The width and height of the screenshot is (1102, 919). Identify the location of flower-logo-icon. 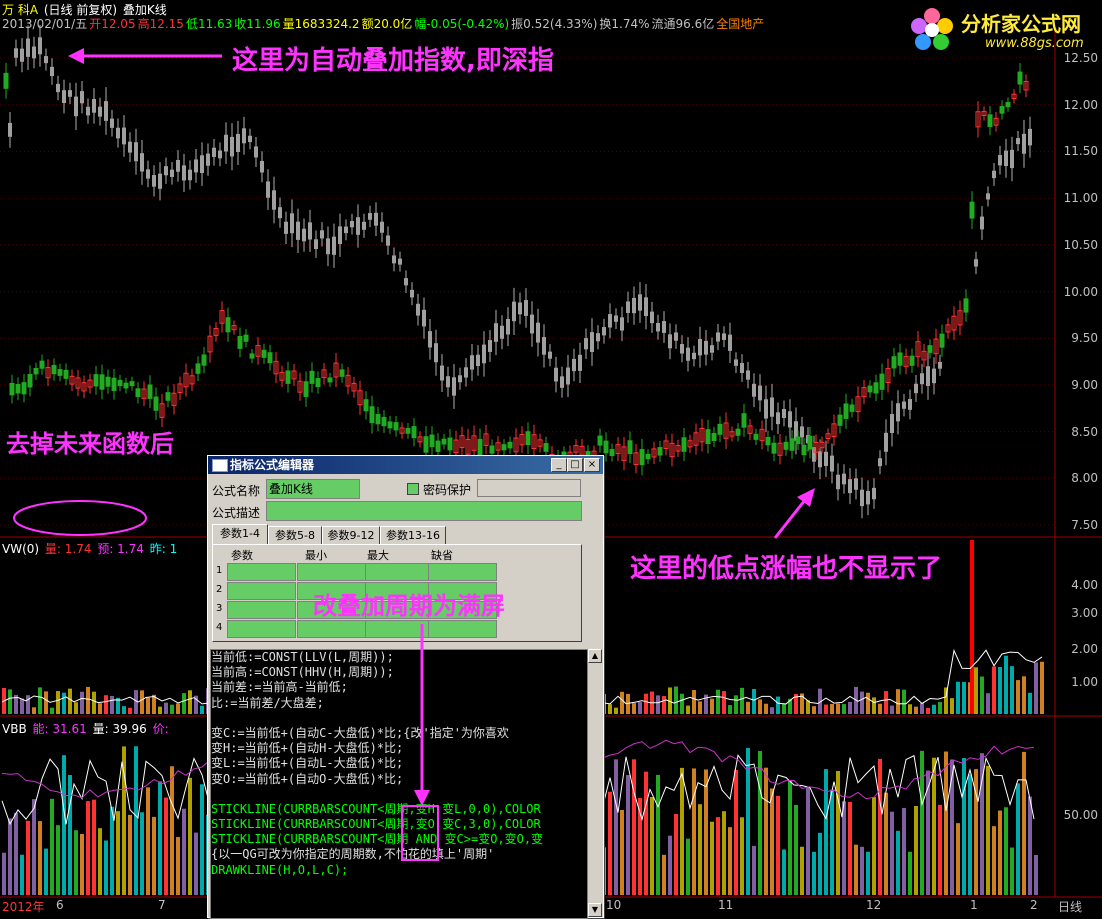
(932, 29).